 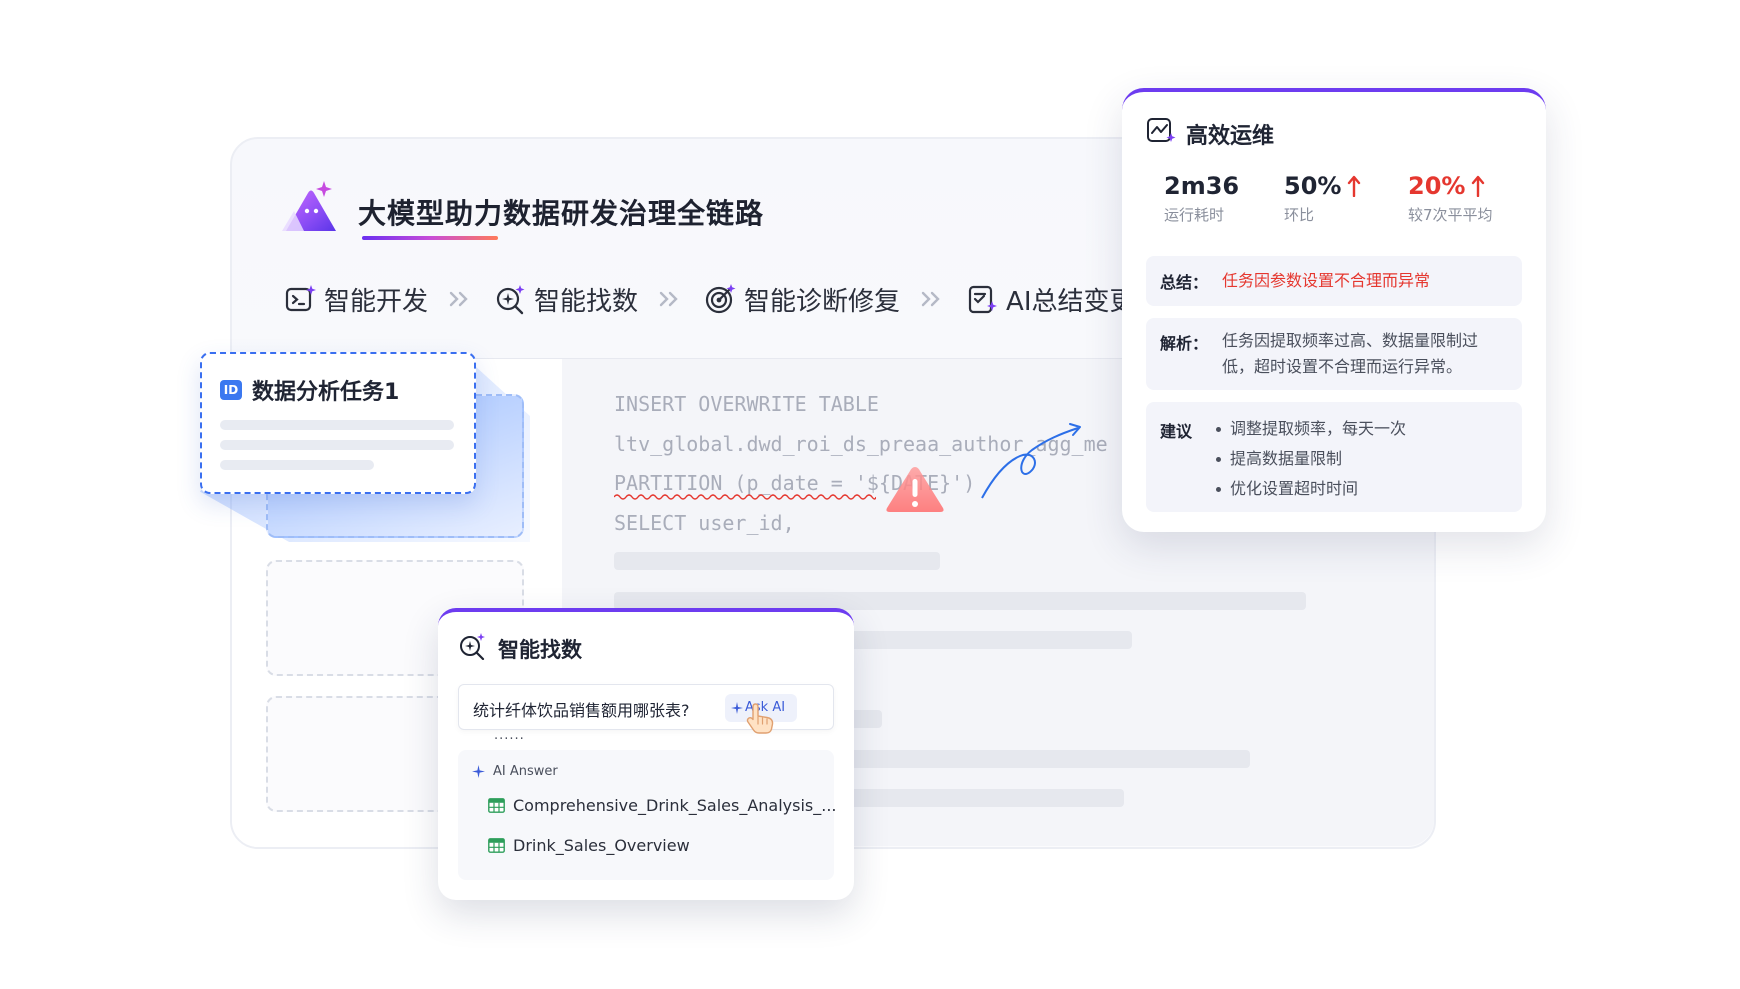 I want to click on smart-find-title: 智能找数, so click(x=540, y=650).